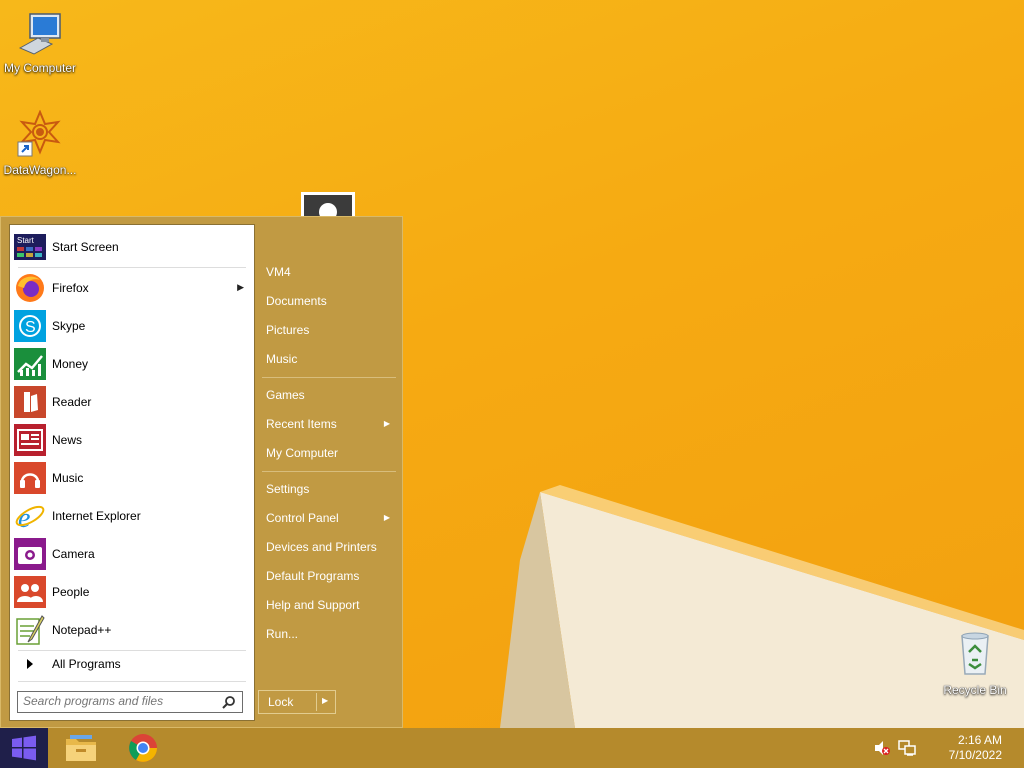 The height and width of the screenshot is (768, 1024). Describe the element at coordinates (26, 240) in the screenshot. I see `svg-text: Start` at that location.